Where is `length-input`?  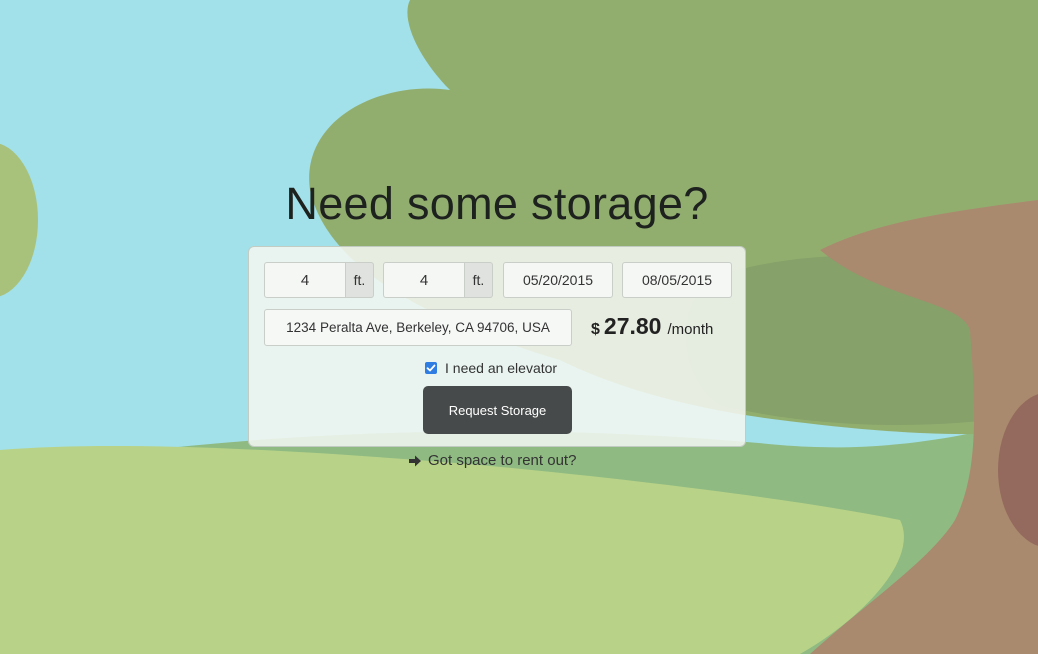 length-input is located at coordinates (424, 280).